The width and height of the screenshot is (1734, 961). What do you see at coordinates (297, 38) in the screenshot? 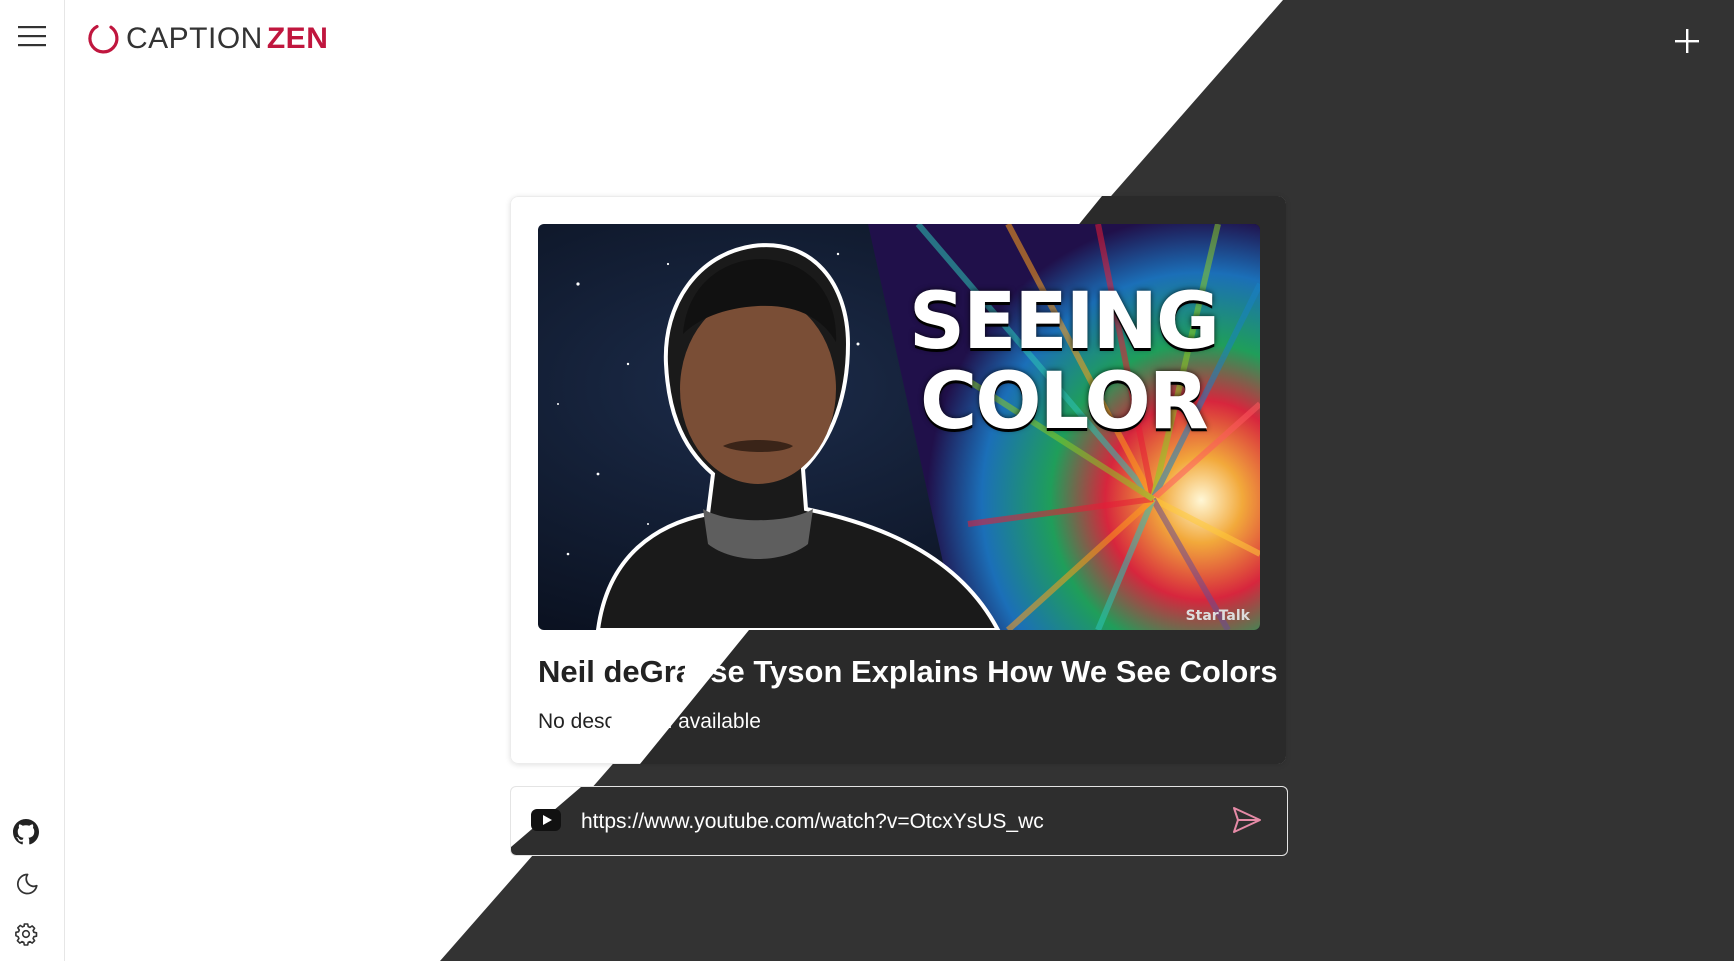
I see `logo-text-zen: ZEN` at bounding box center [297, 38].